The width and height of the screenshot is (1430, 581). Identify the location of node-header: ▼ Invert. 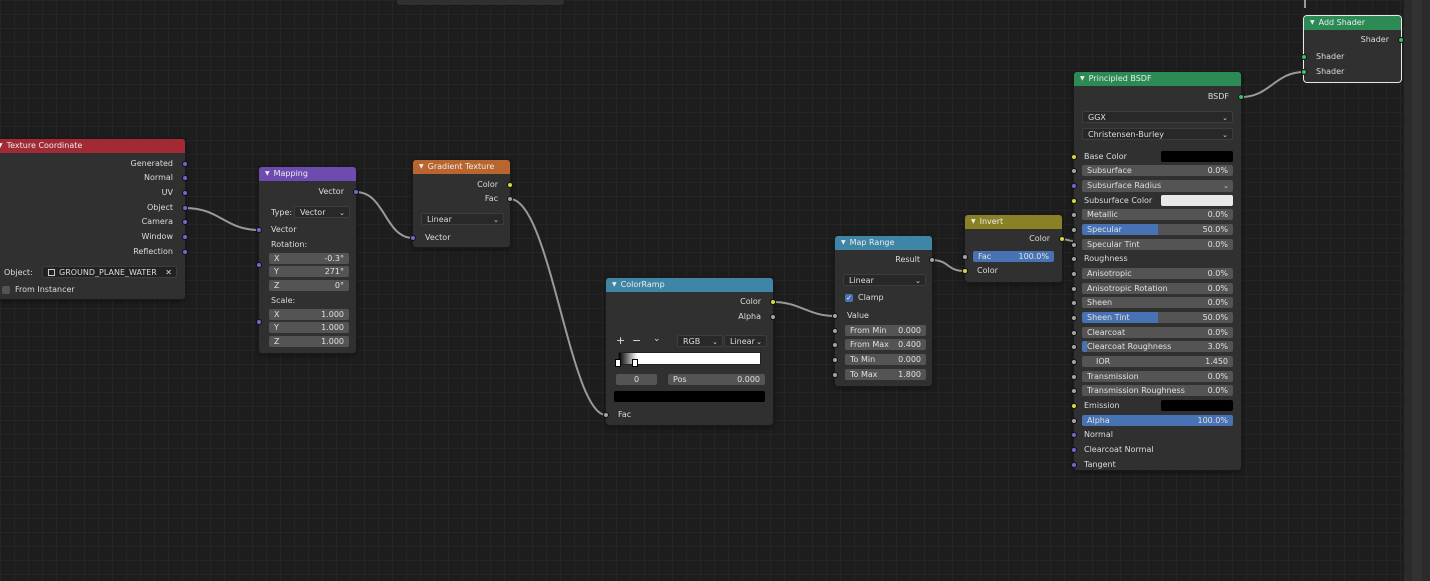
(1013, 222).